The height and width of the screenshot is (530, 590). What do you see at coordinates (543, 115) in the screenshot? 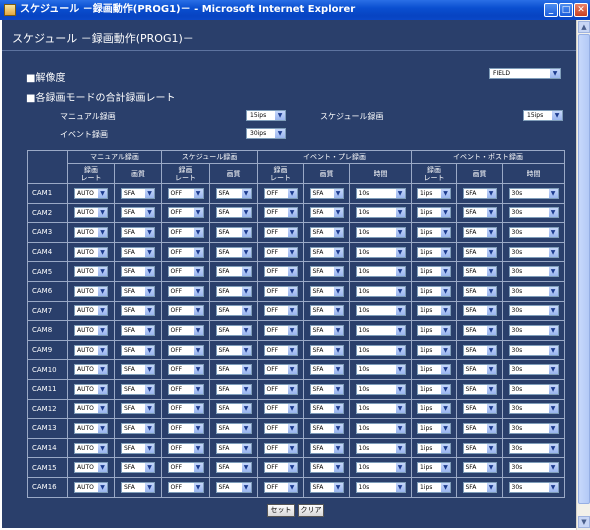
I see `schedule-rate-select: 15ips ▼` at bounding box center [543, 115].